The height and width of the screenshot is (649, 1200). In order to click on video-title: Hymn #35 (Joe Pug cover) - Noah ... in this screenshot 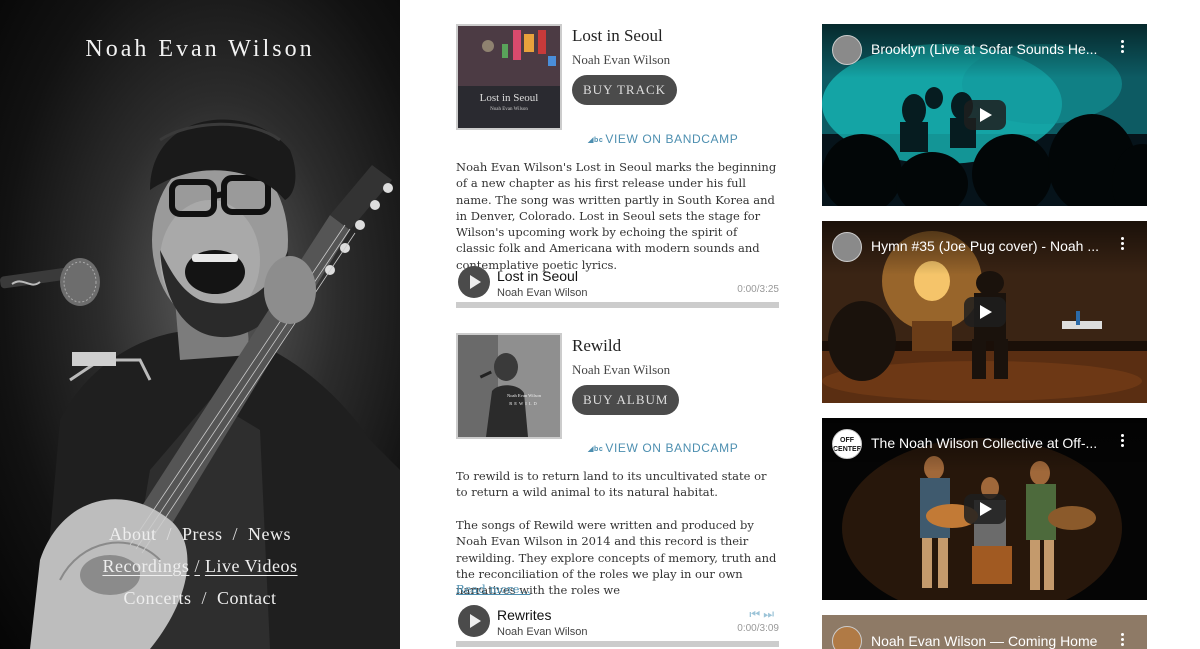, I will do `click(987, 246)`.